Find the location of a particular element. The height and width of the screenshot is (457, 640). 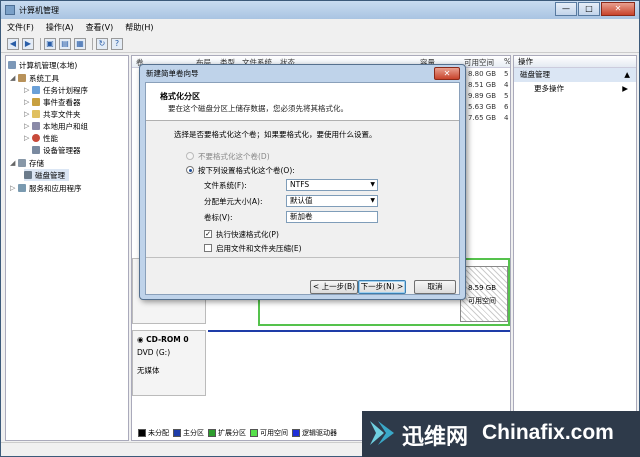

legend-swatch-free is located at coordinates (254, 433).